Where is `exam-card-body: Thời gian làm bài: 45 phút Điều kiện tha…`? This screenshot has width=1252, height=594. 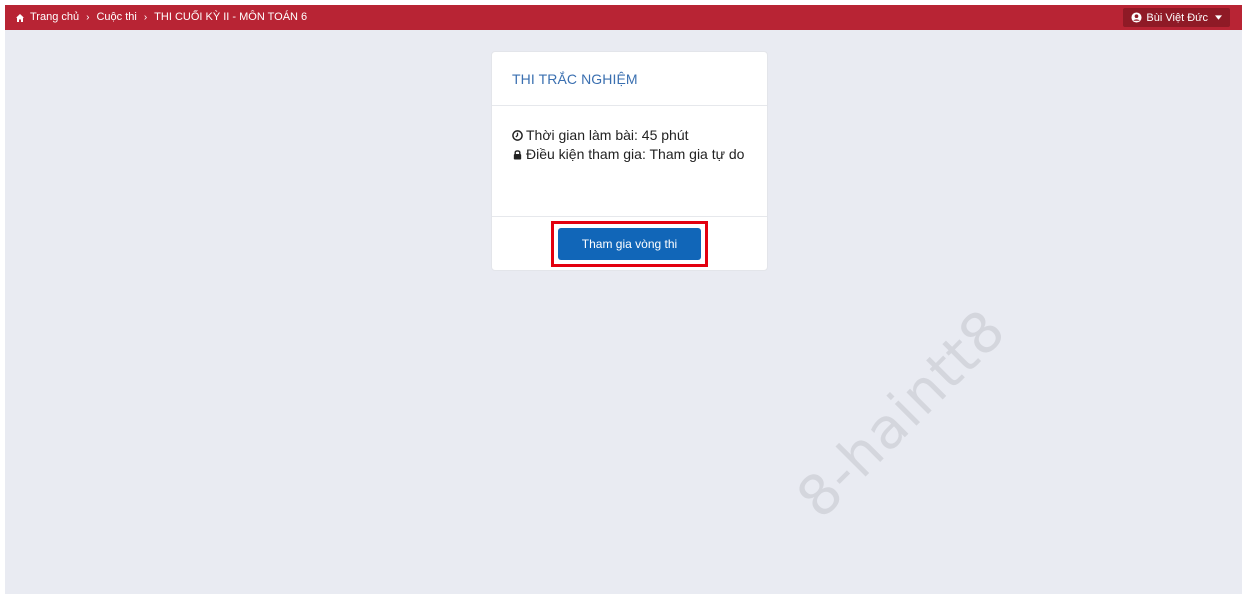
exam-card-body: Thời gian làm bài: 45 phút Điều kiện tha… is located at coordinates (629, 161).